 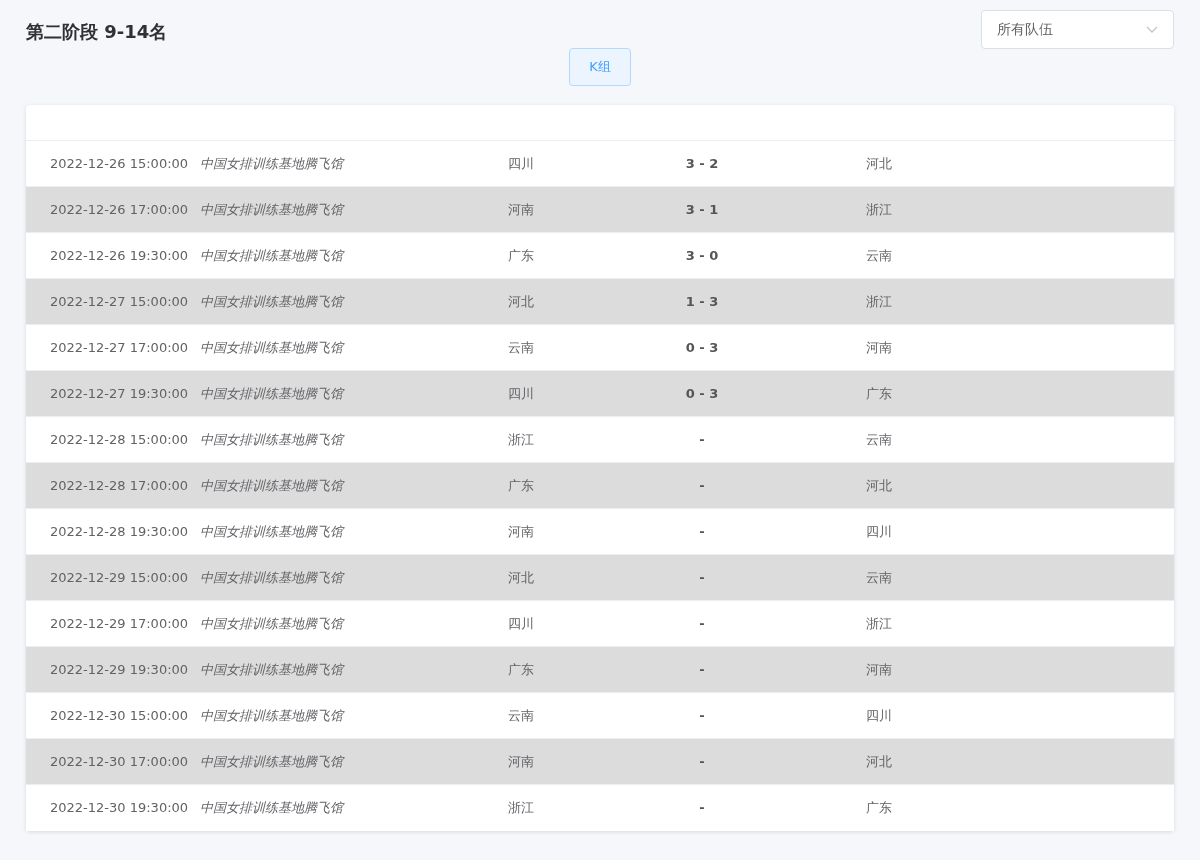 I want to click on match-time: 2022-12-28 15:00:00, so click(x=119, y=439).